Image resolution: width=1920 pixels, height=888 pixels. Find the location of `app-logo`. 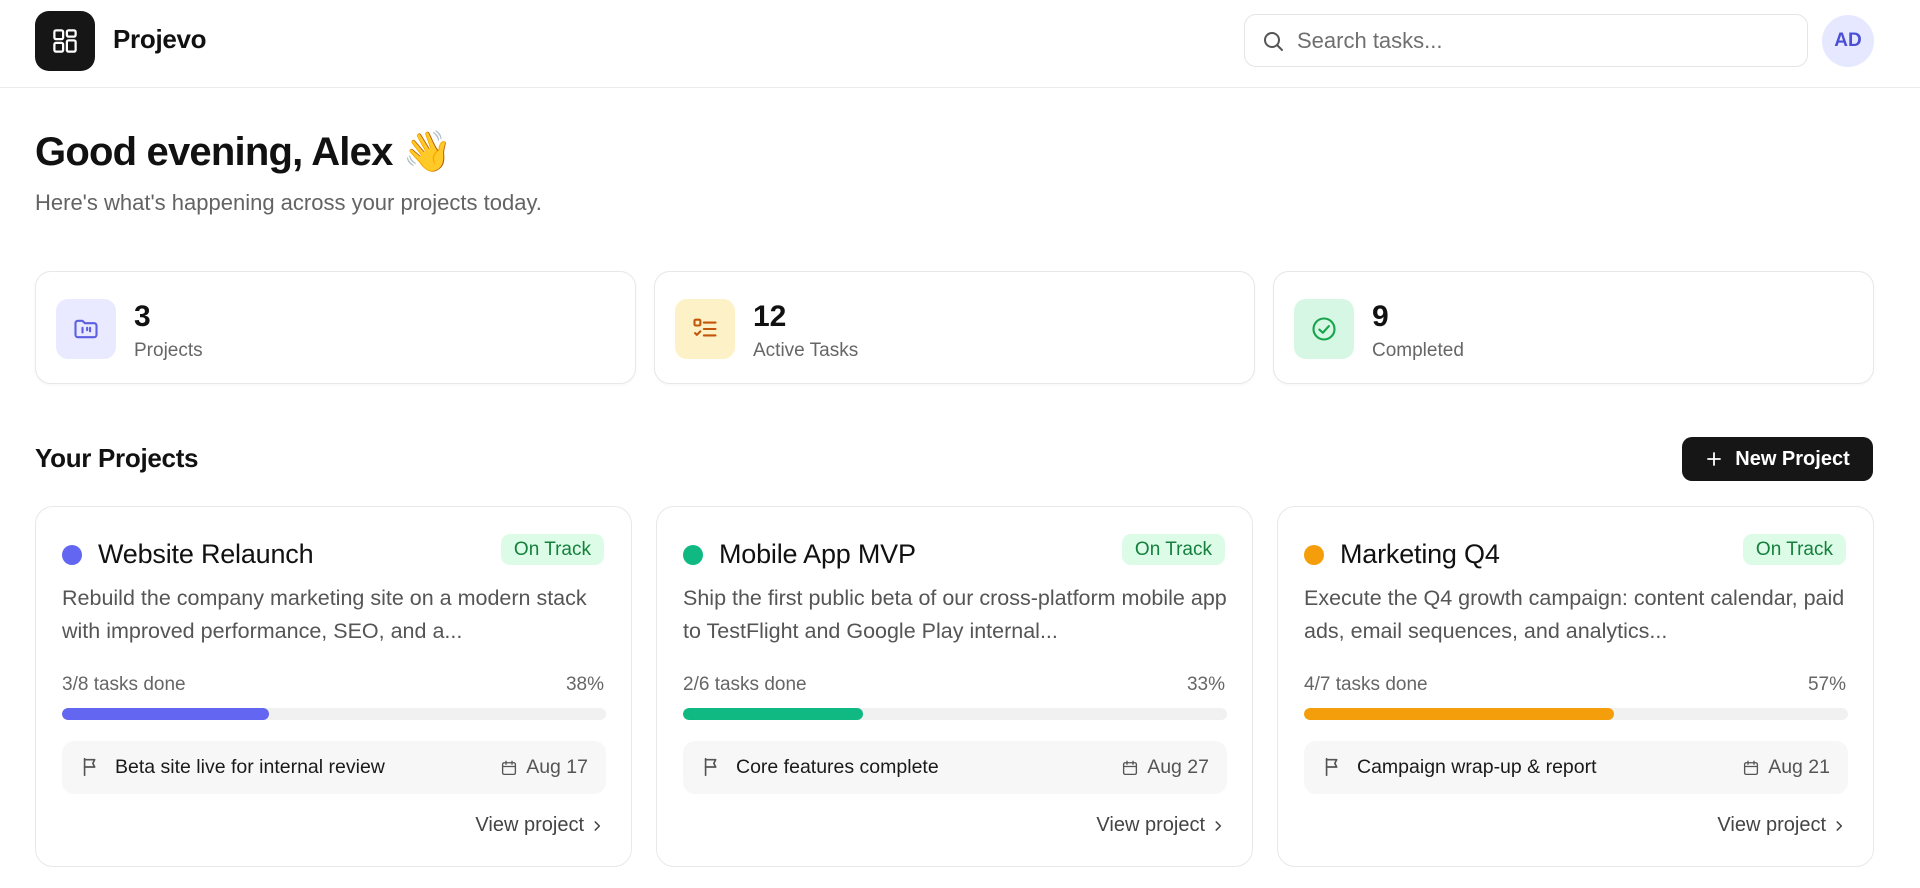

app-logo is located at coordinates (65, 41).